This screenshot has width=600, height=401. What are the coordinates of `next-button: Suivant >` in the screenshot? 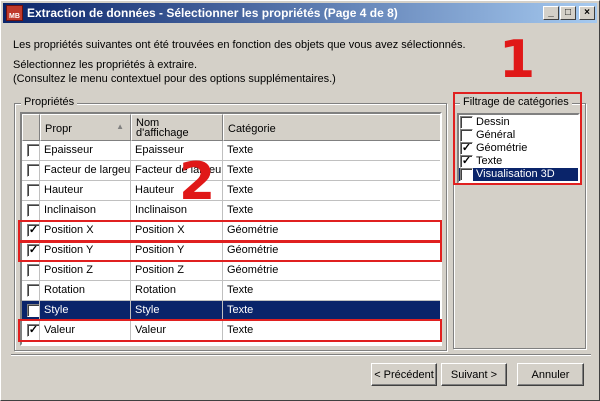 It's located at (474, 374).